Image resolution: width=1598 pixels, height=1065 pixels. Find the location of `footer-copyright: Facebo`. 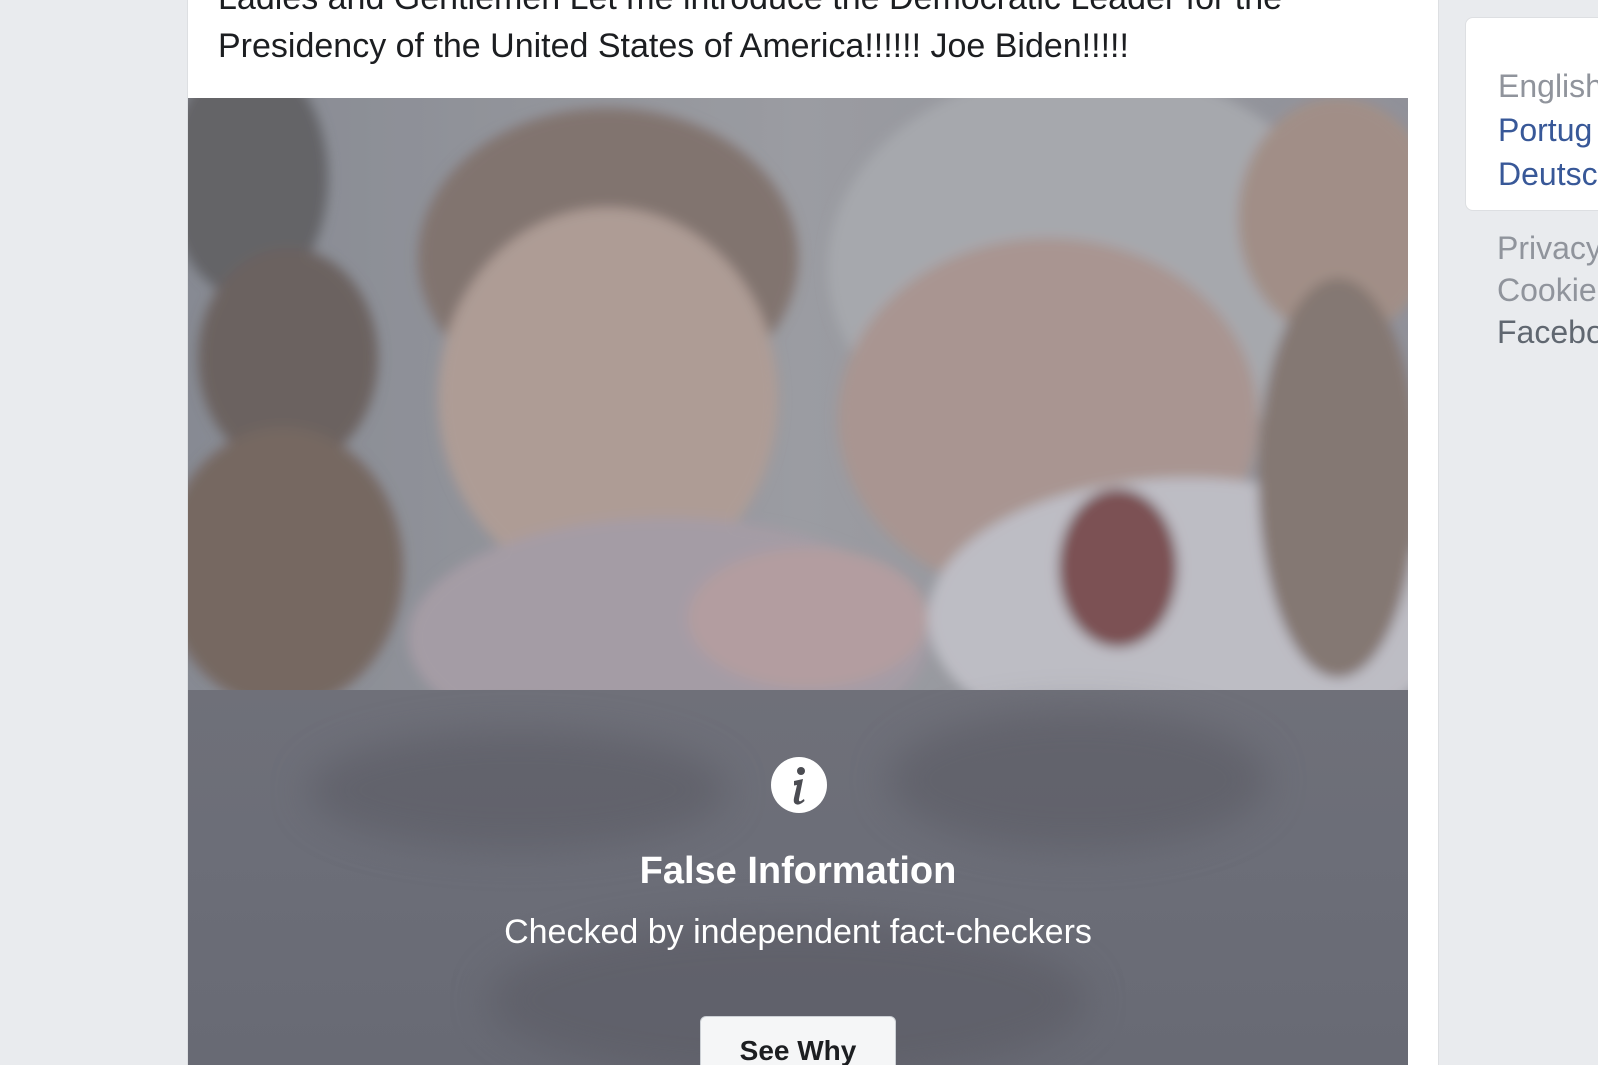

footer-copyright: Facebo is located at coordinates (1547, 332).